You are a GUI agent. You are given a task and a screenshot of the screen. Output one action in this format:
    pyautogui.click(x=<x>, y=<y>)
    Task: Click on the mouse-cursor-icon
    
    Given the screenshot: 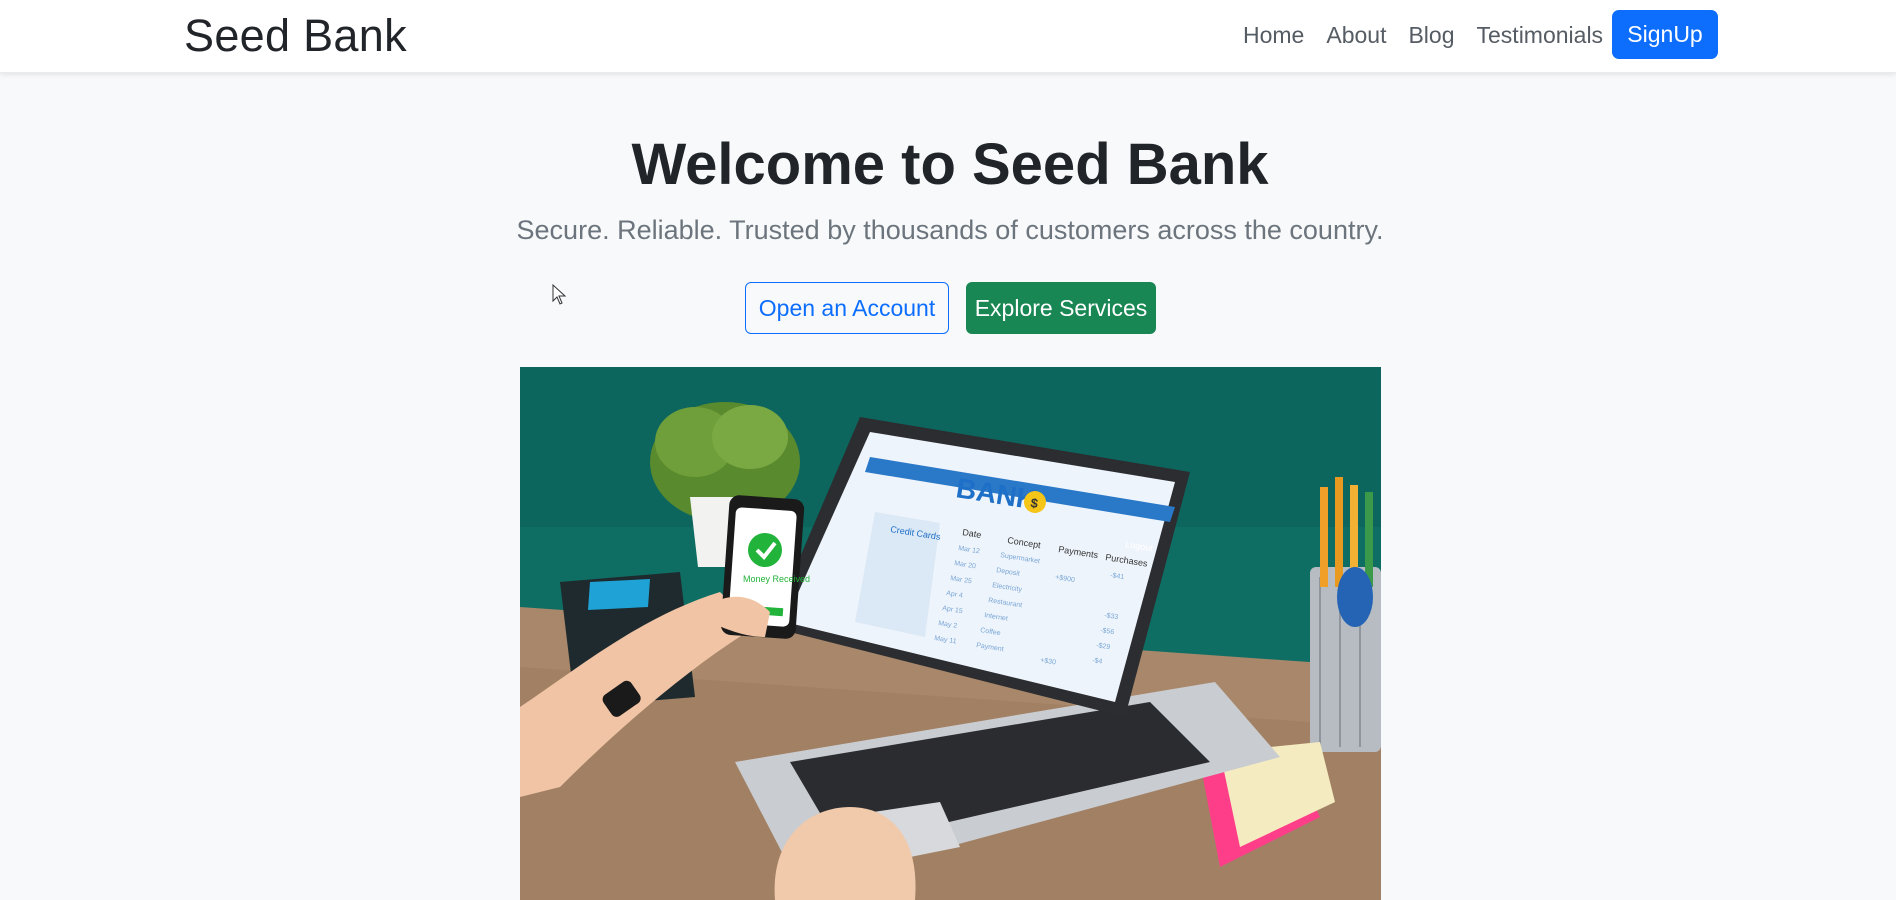 What is the action you would take?
    pyautogui.click(x=559, y=294)
    